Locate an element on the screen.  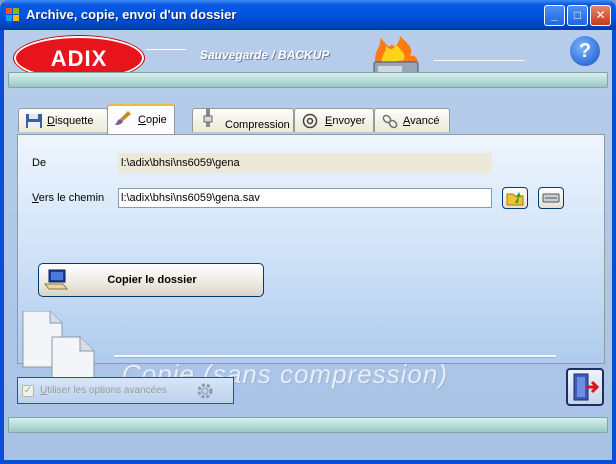
source-label: De is located at coordinates (39, 163).